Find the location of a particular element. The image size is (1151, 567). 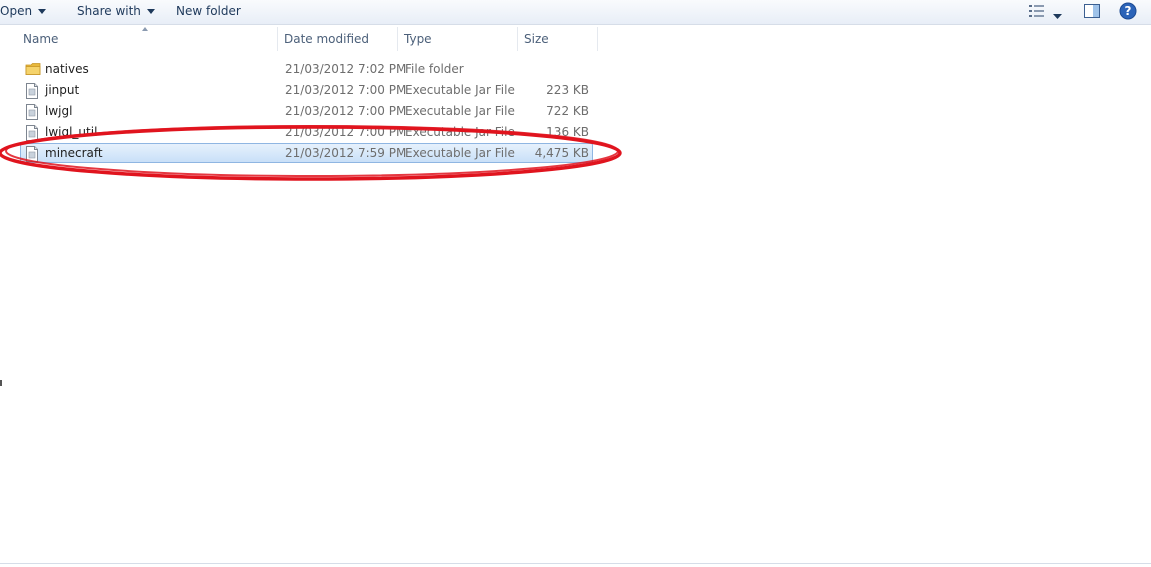

open-button: Open is located at coordinates (23, 11).